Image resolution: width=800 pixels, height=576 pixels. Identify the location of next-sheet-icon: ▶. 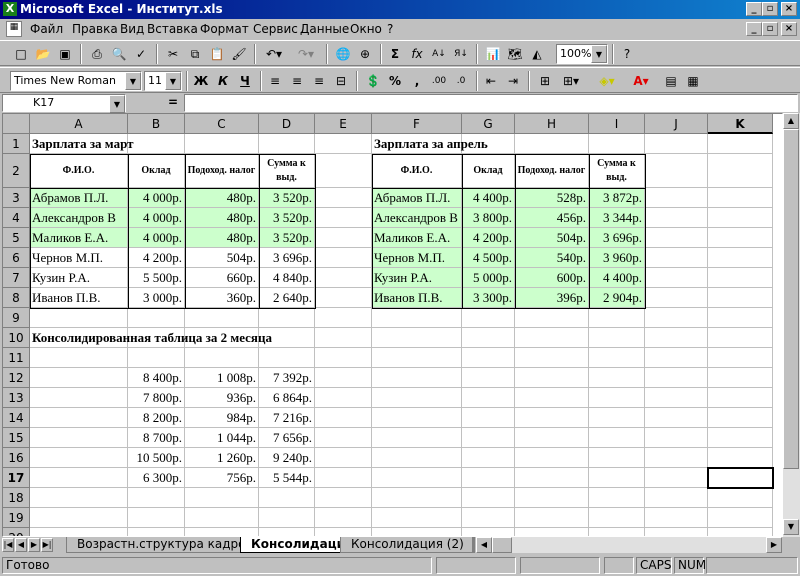
(34, 545).